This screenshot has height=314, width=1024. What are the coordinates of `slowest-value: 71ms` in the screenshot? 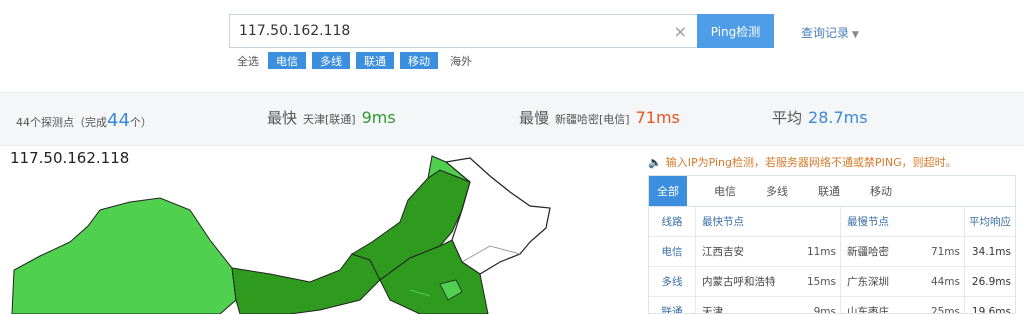 It's located at (657, 117).